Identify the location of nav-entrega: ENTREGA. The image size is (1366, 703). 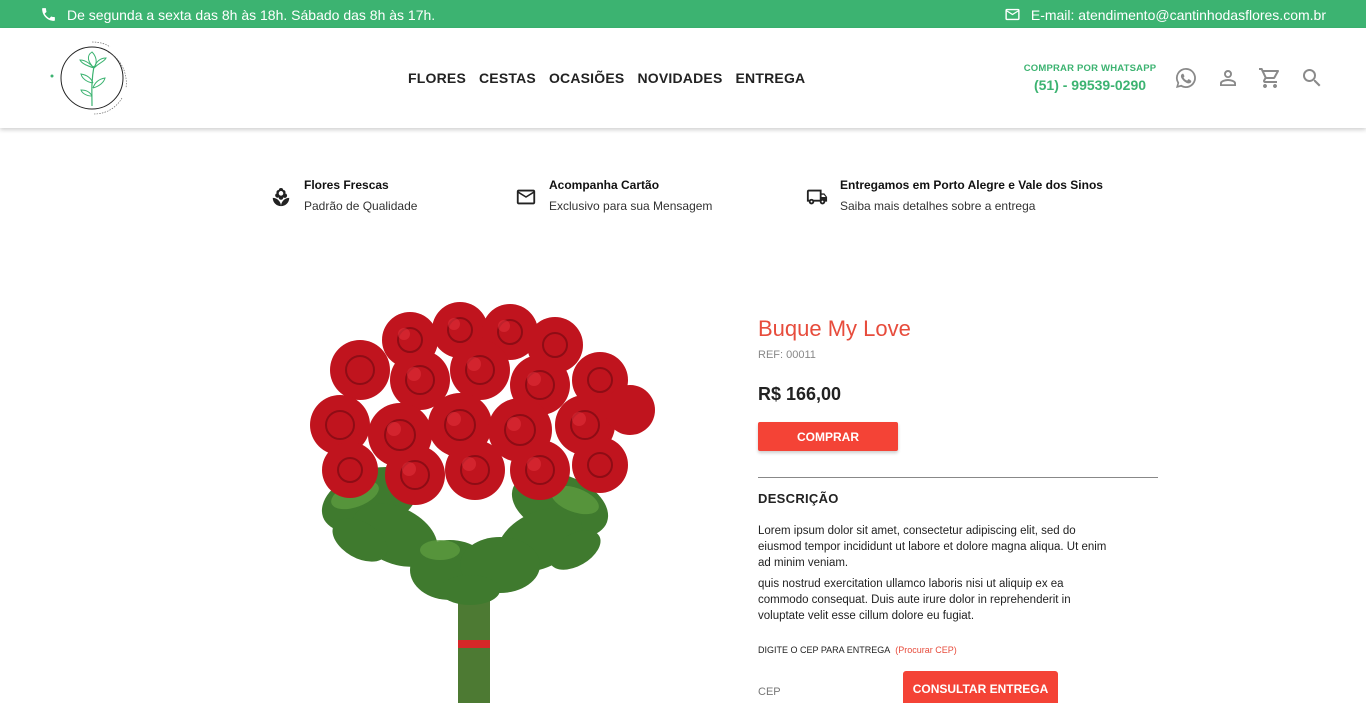
(771, 78).